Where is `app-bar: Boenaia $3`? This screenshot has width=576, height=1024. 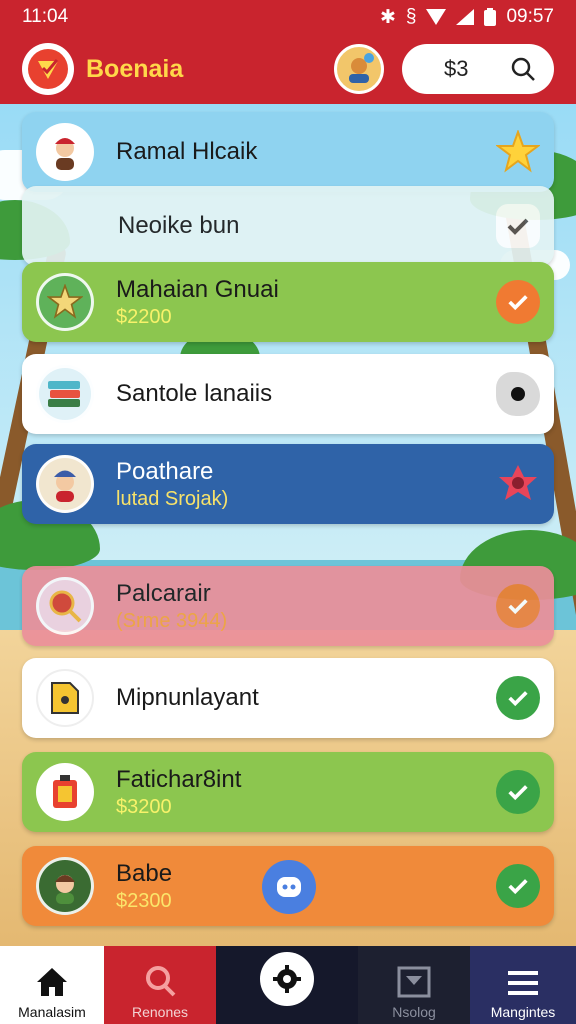 app-bar: Boenaia $3 is located at coordinates (288, 69).